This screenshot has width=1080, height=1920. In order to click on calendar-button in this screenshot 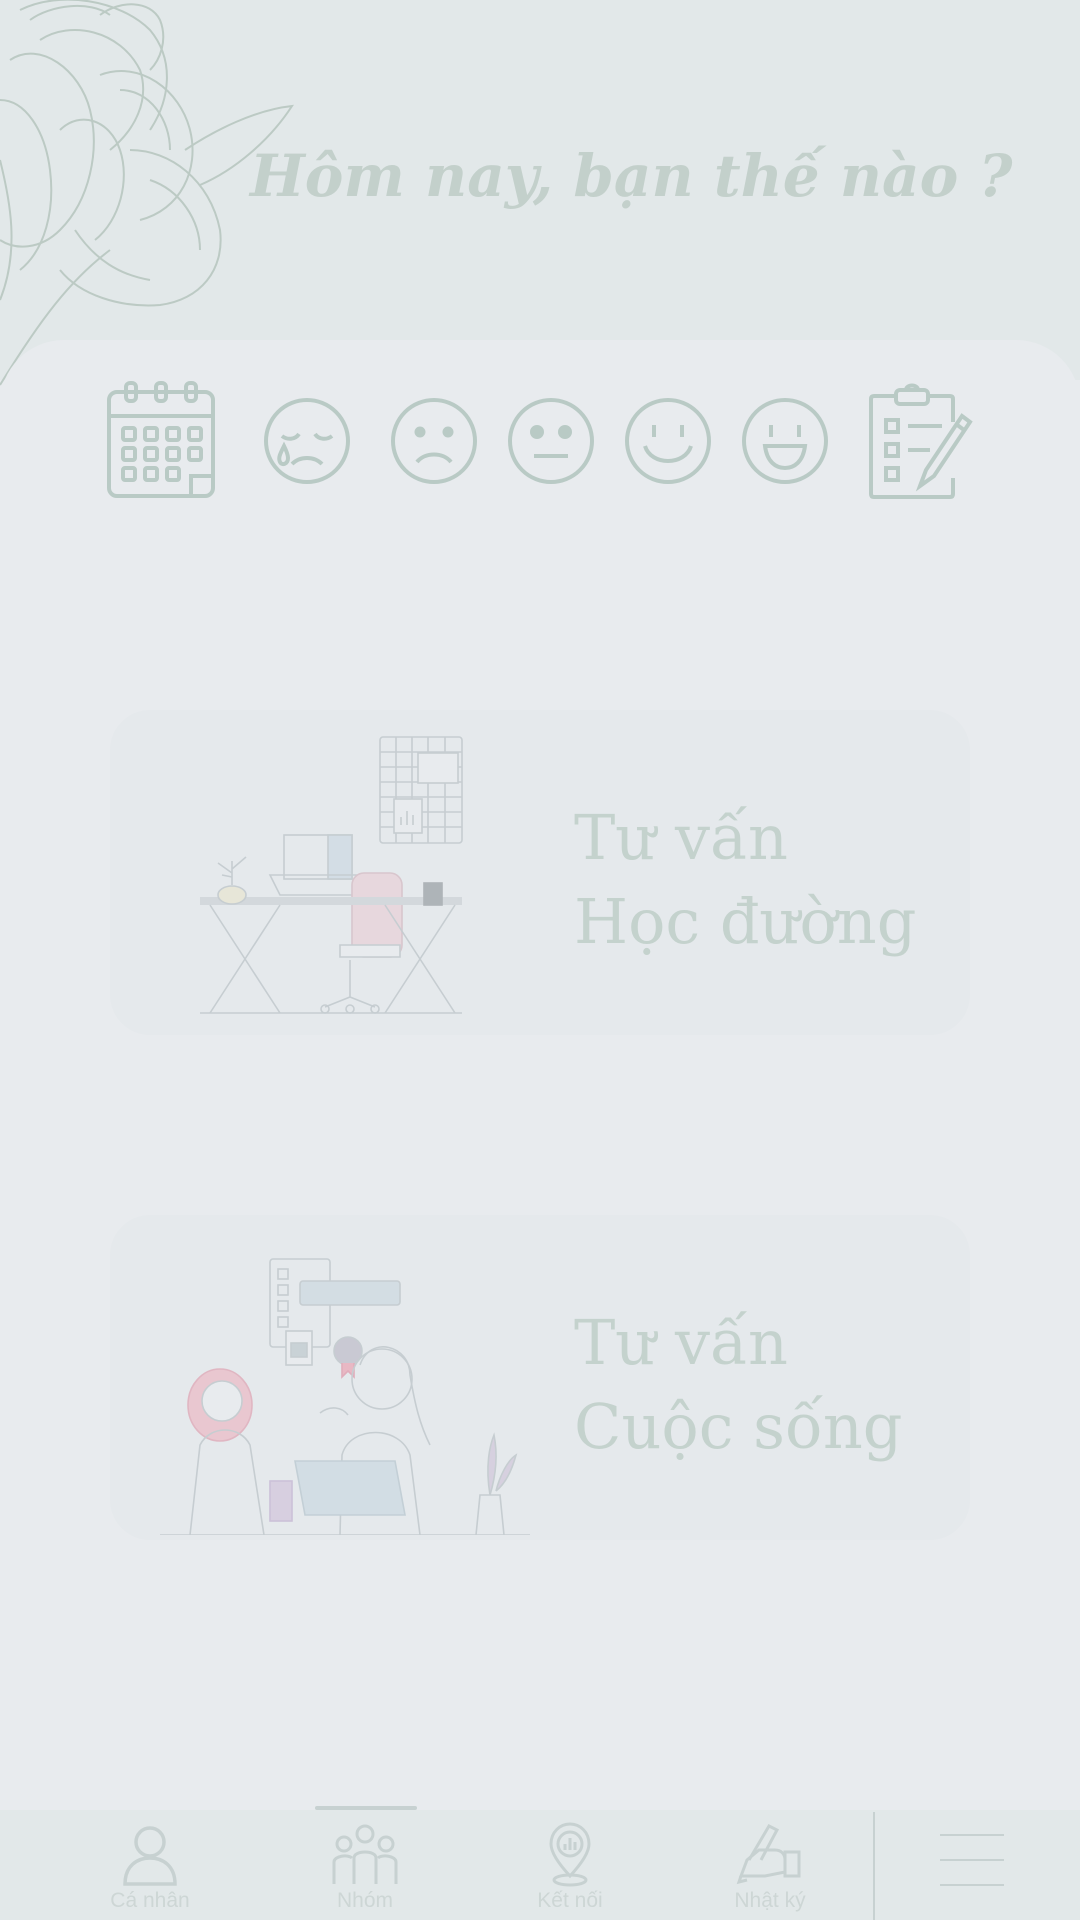, I will do `click(161, 440)`.